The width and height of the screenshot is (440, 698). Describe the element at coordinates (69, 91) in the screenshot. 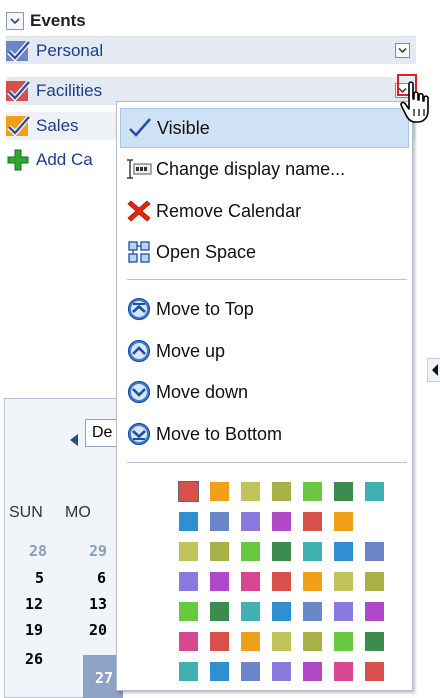

I see `calendar-name: Facilities` at that location.